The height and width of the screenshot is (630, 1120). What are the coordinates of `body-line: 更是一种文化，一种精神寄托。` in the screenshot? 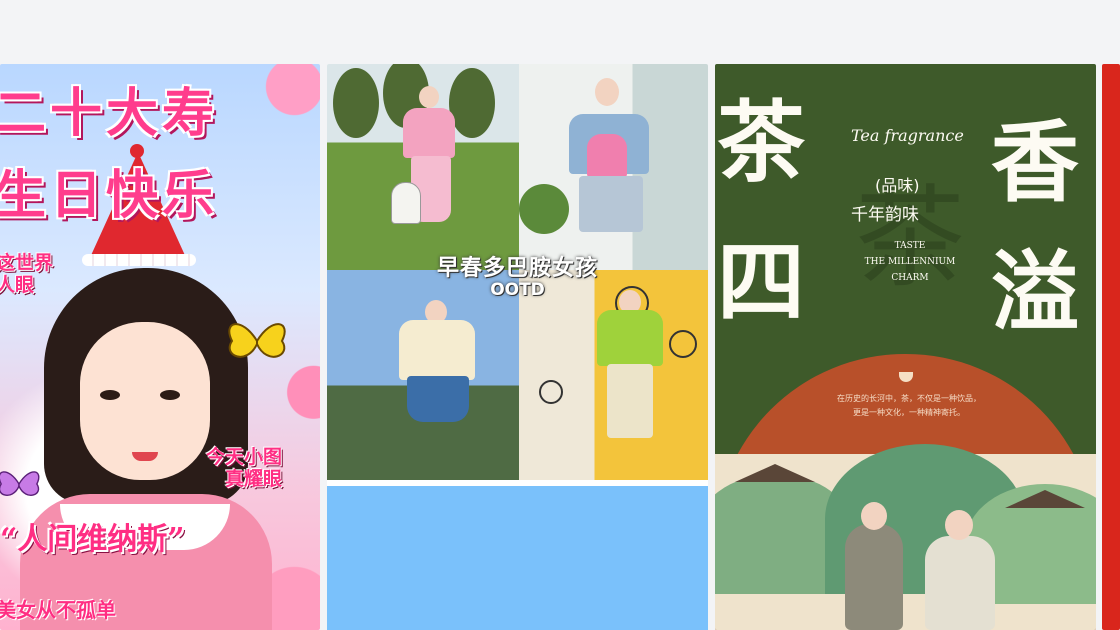 It's located at (909, 412).